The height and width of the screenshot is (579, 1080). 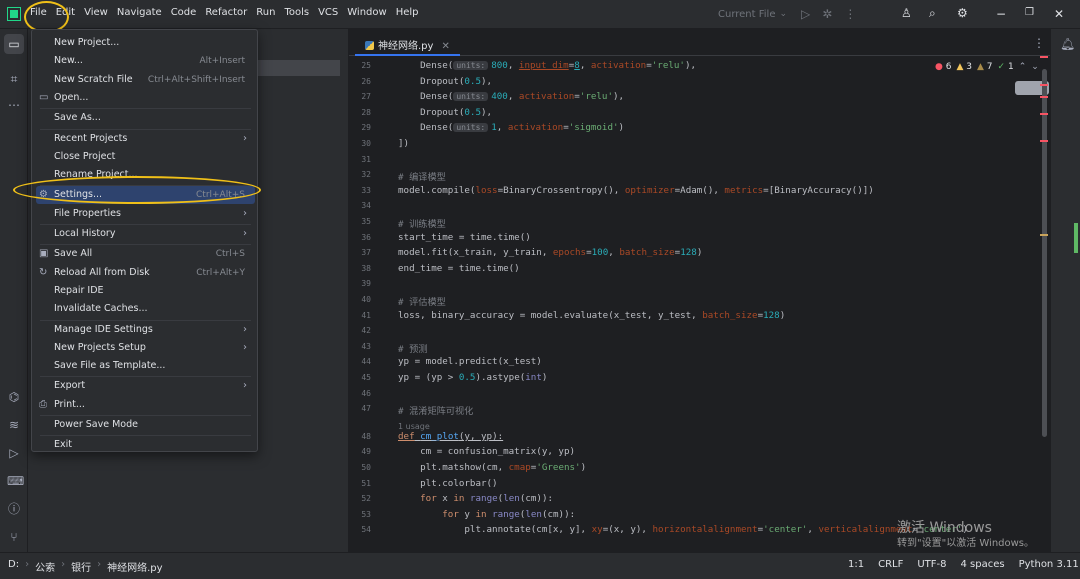 What do you see at coordinates (328, 12) in the screenshot?
I see `menu-vcs: VCS` at bounding box center [328, 12].